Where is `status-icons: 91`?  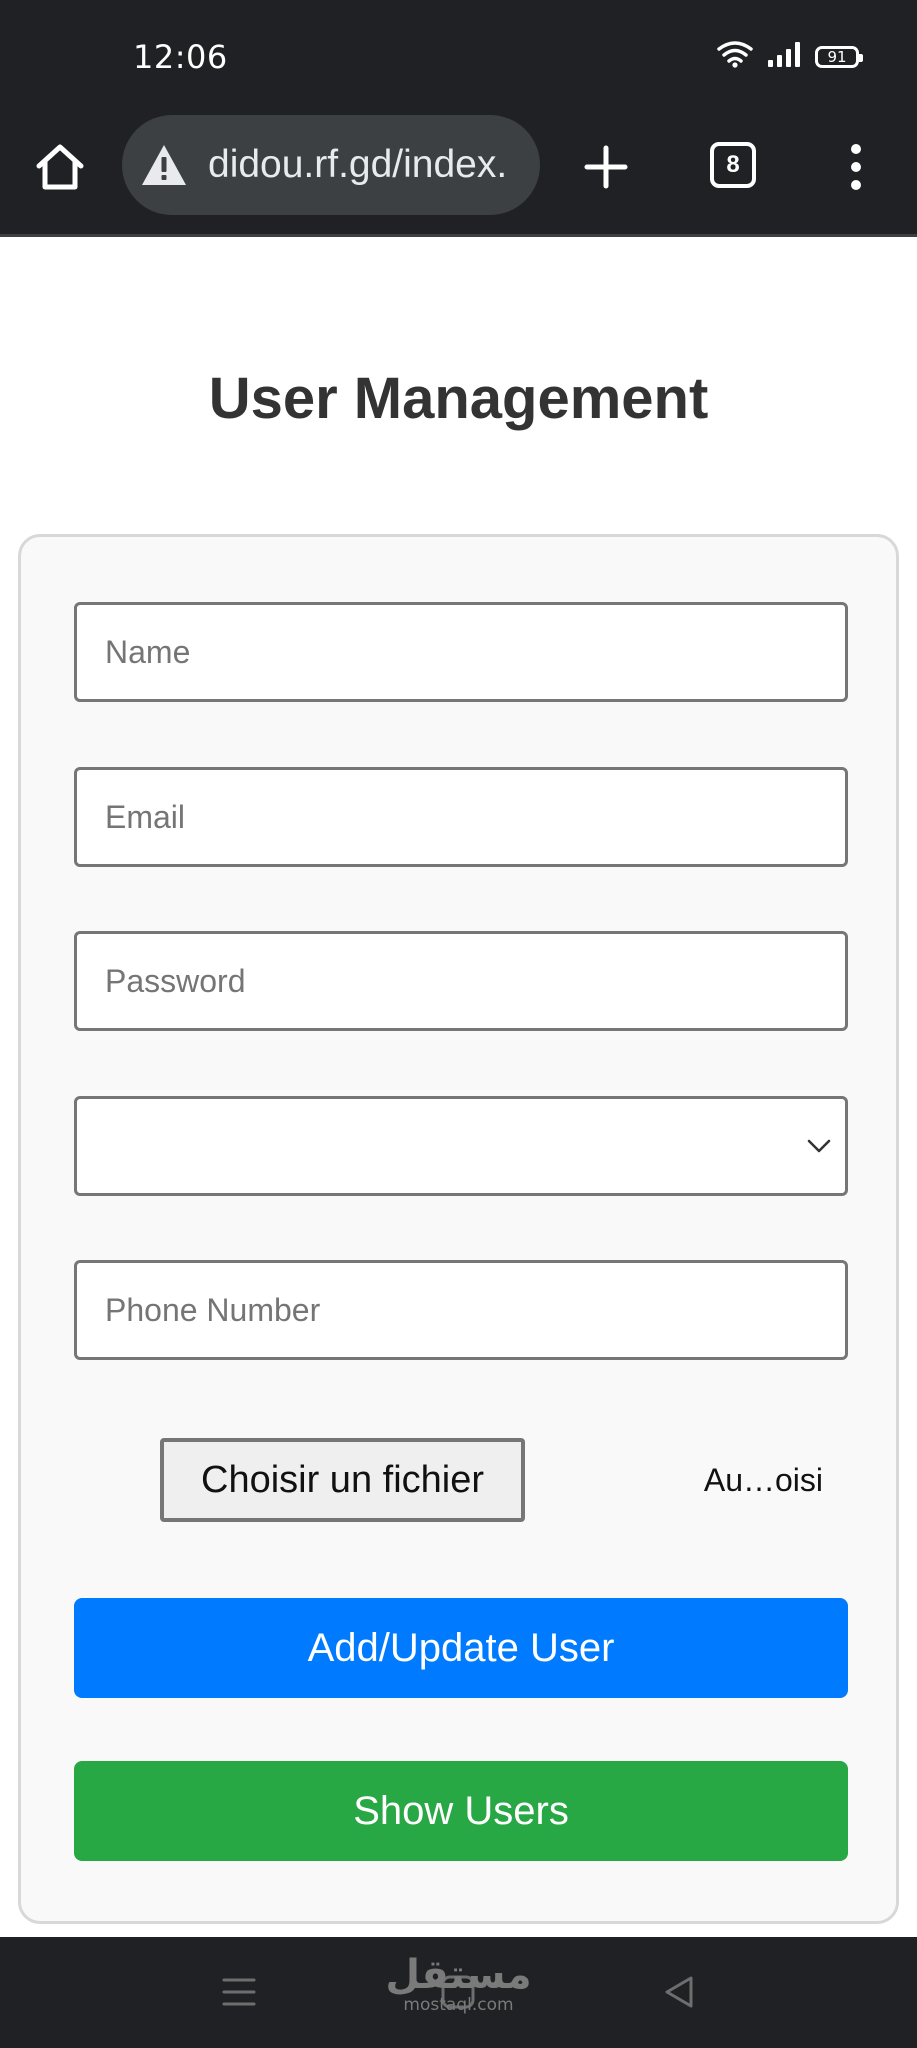
status-icons: 91 is located at coordinates (790, 56).